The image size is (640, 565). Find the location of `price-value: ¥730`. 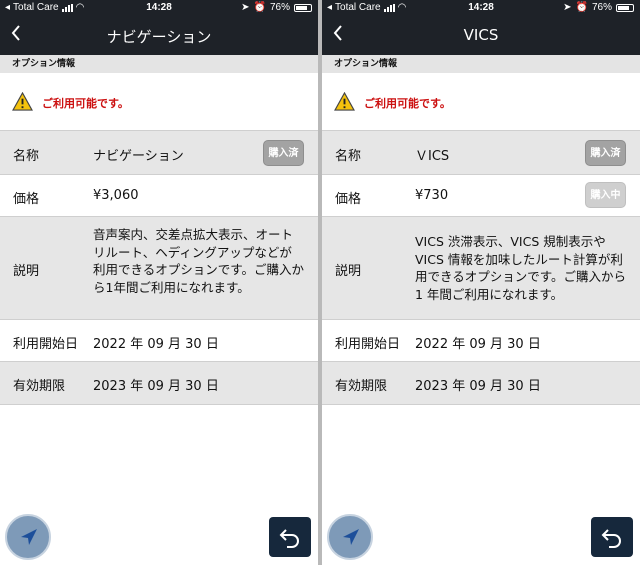

price-value: ¥730 is located at coordinates (432, 195).